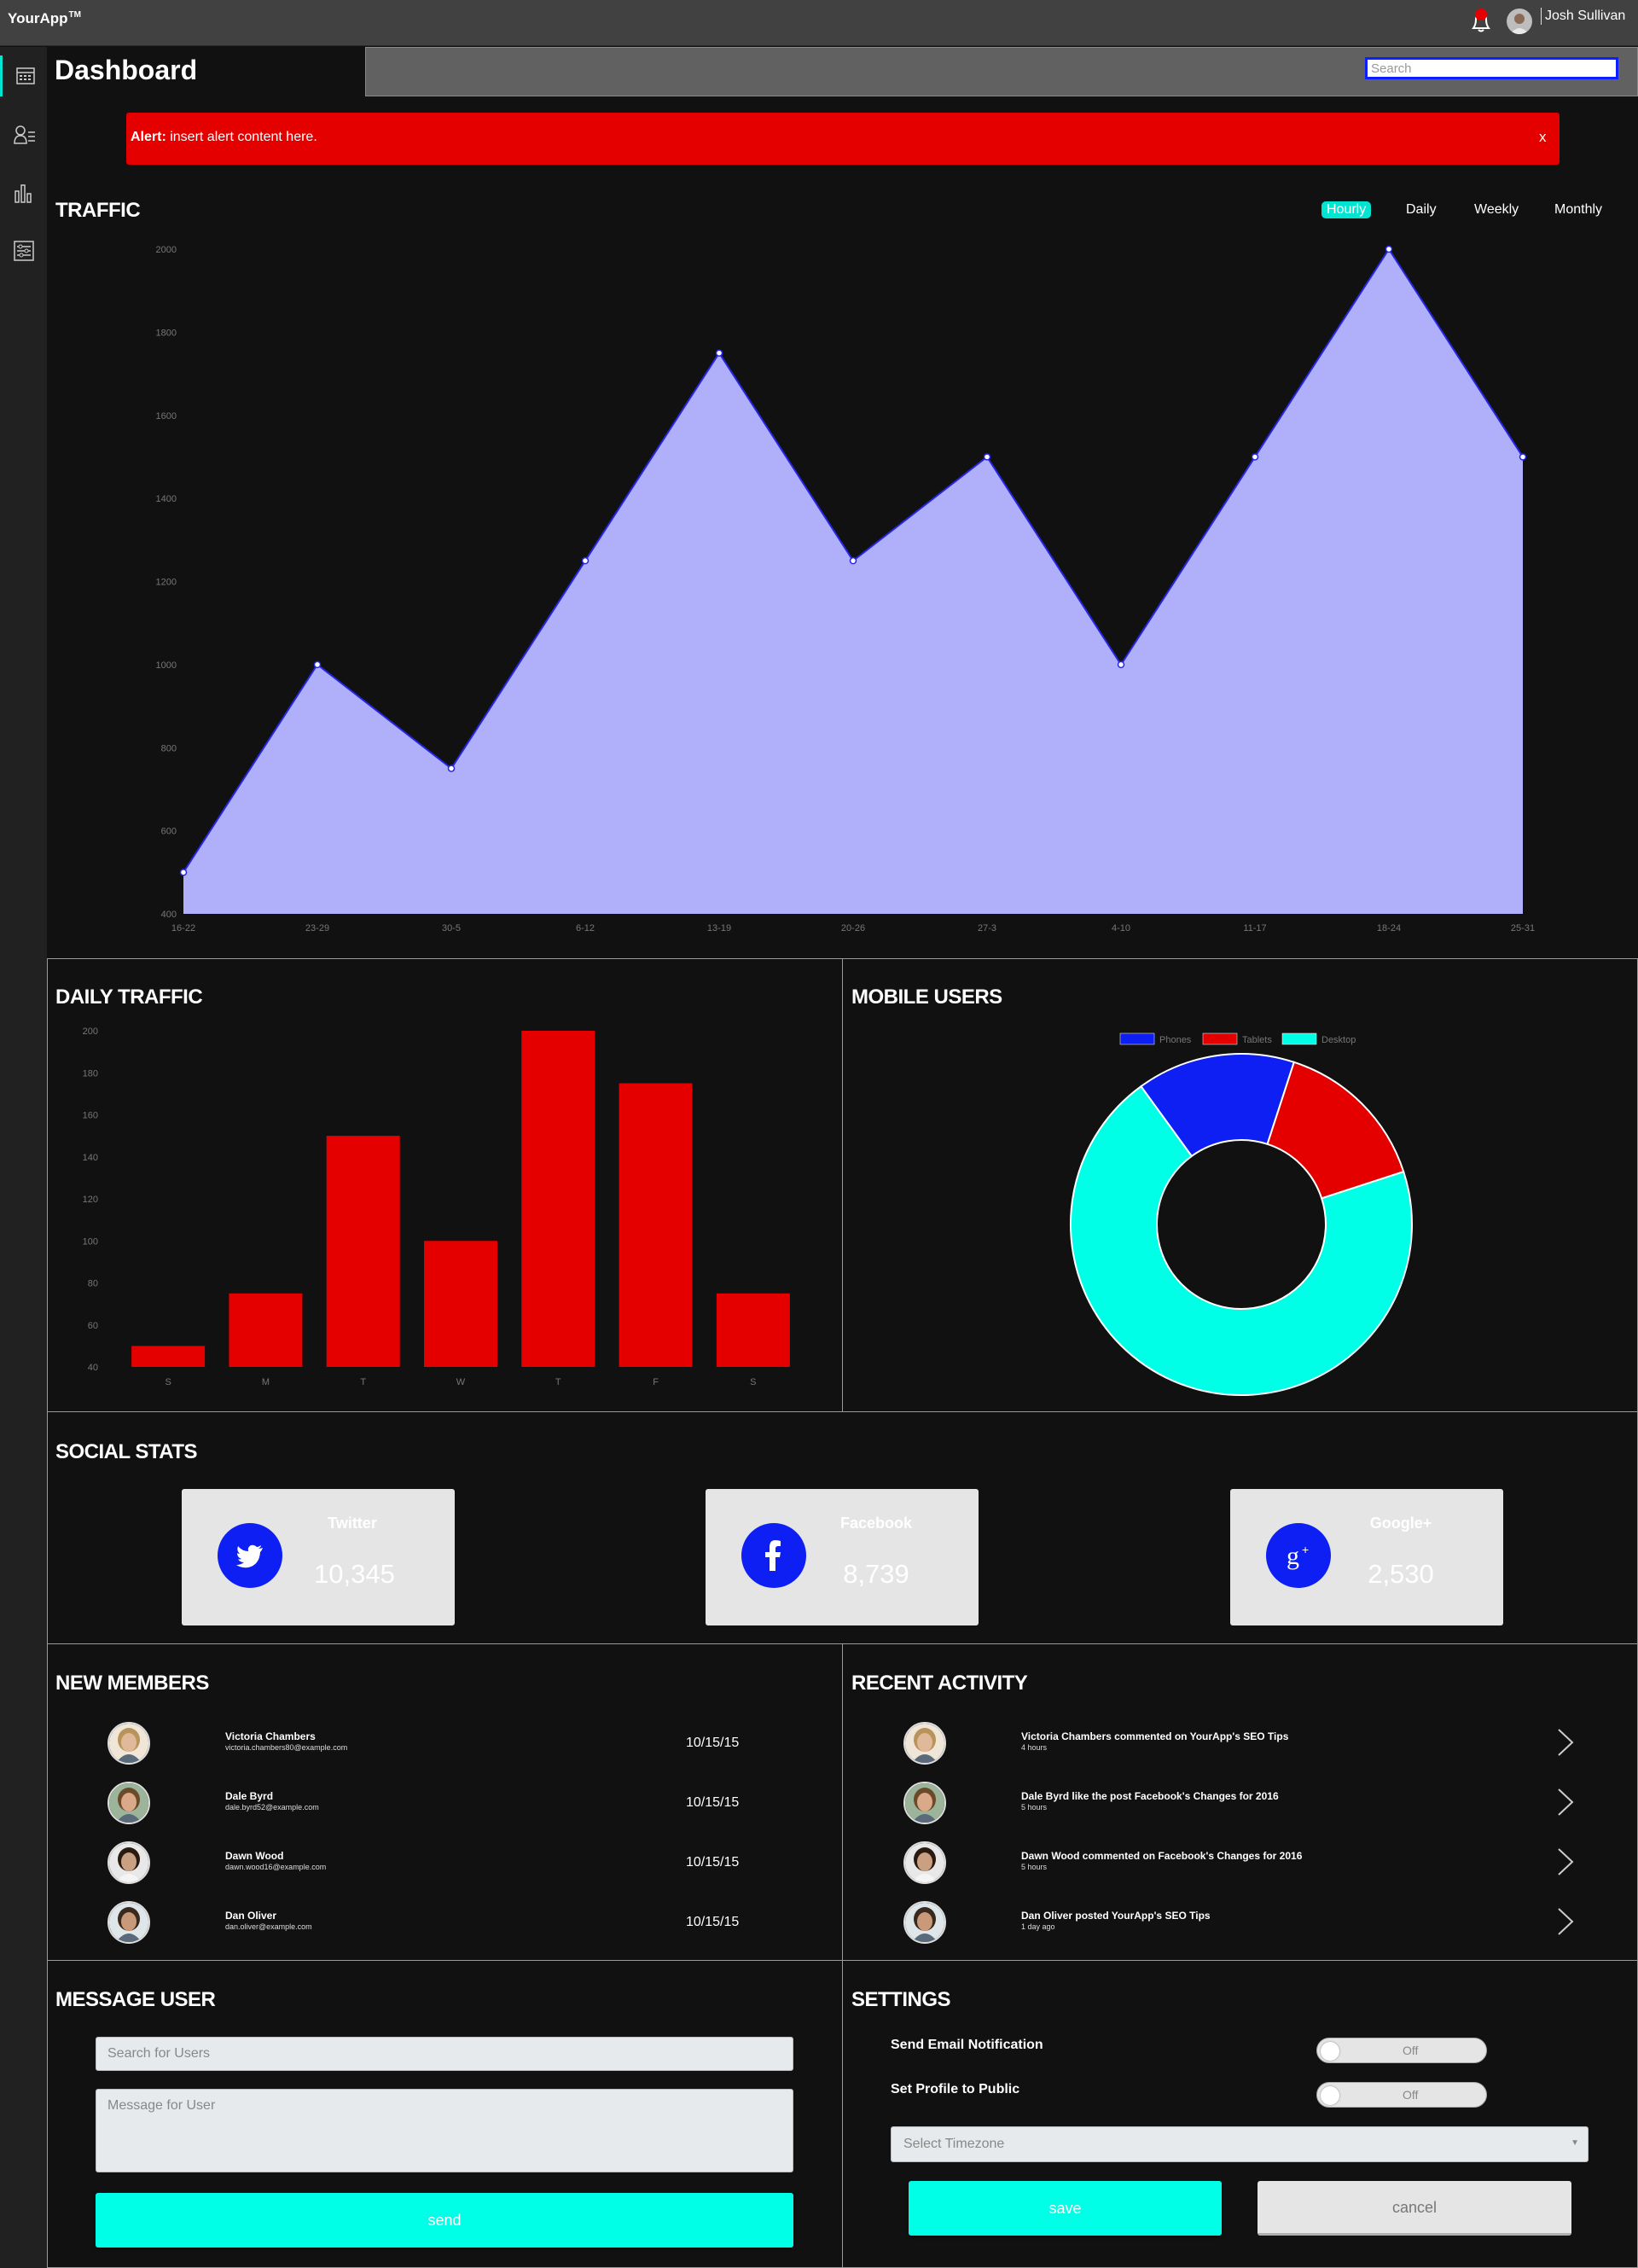  Describe the element at coordinates (1240, 2144) in the screenshot. I see `timezone-select: Select Timezone ▼` at that location.